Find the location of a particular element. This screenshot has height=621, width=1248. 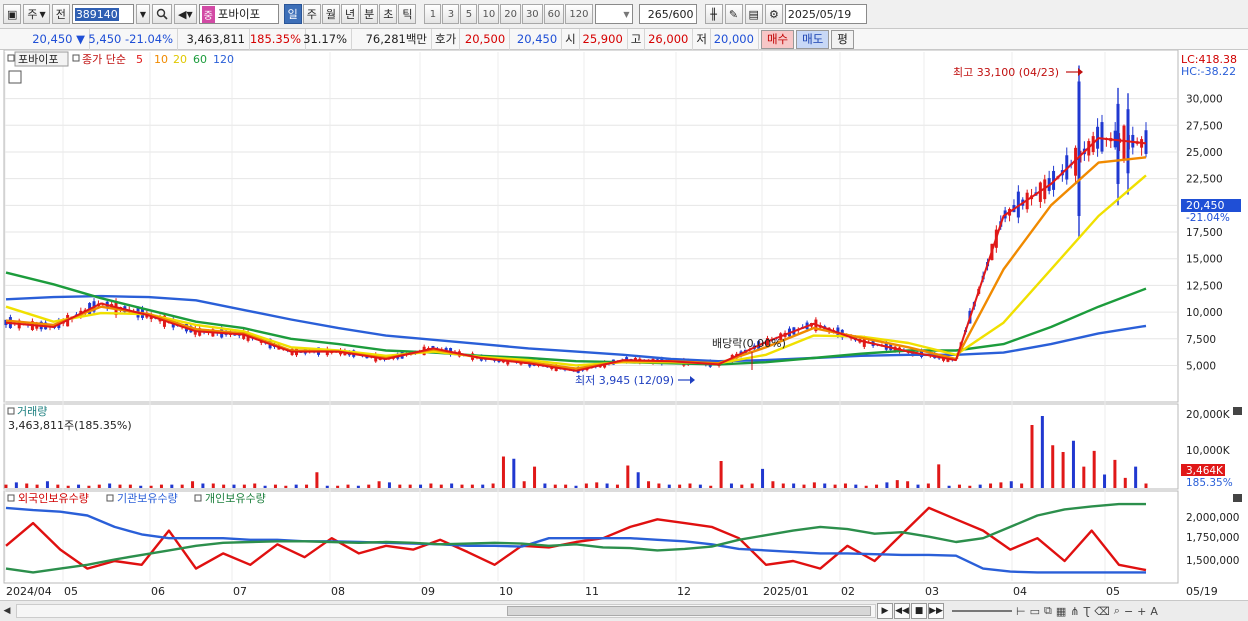

stop-button: ■ is located at coordinates (919, 611).